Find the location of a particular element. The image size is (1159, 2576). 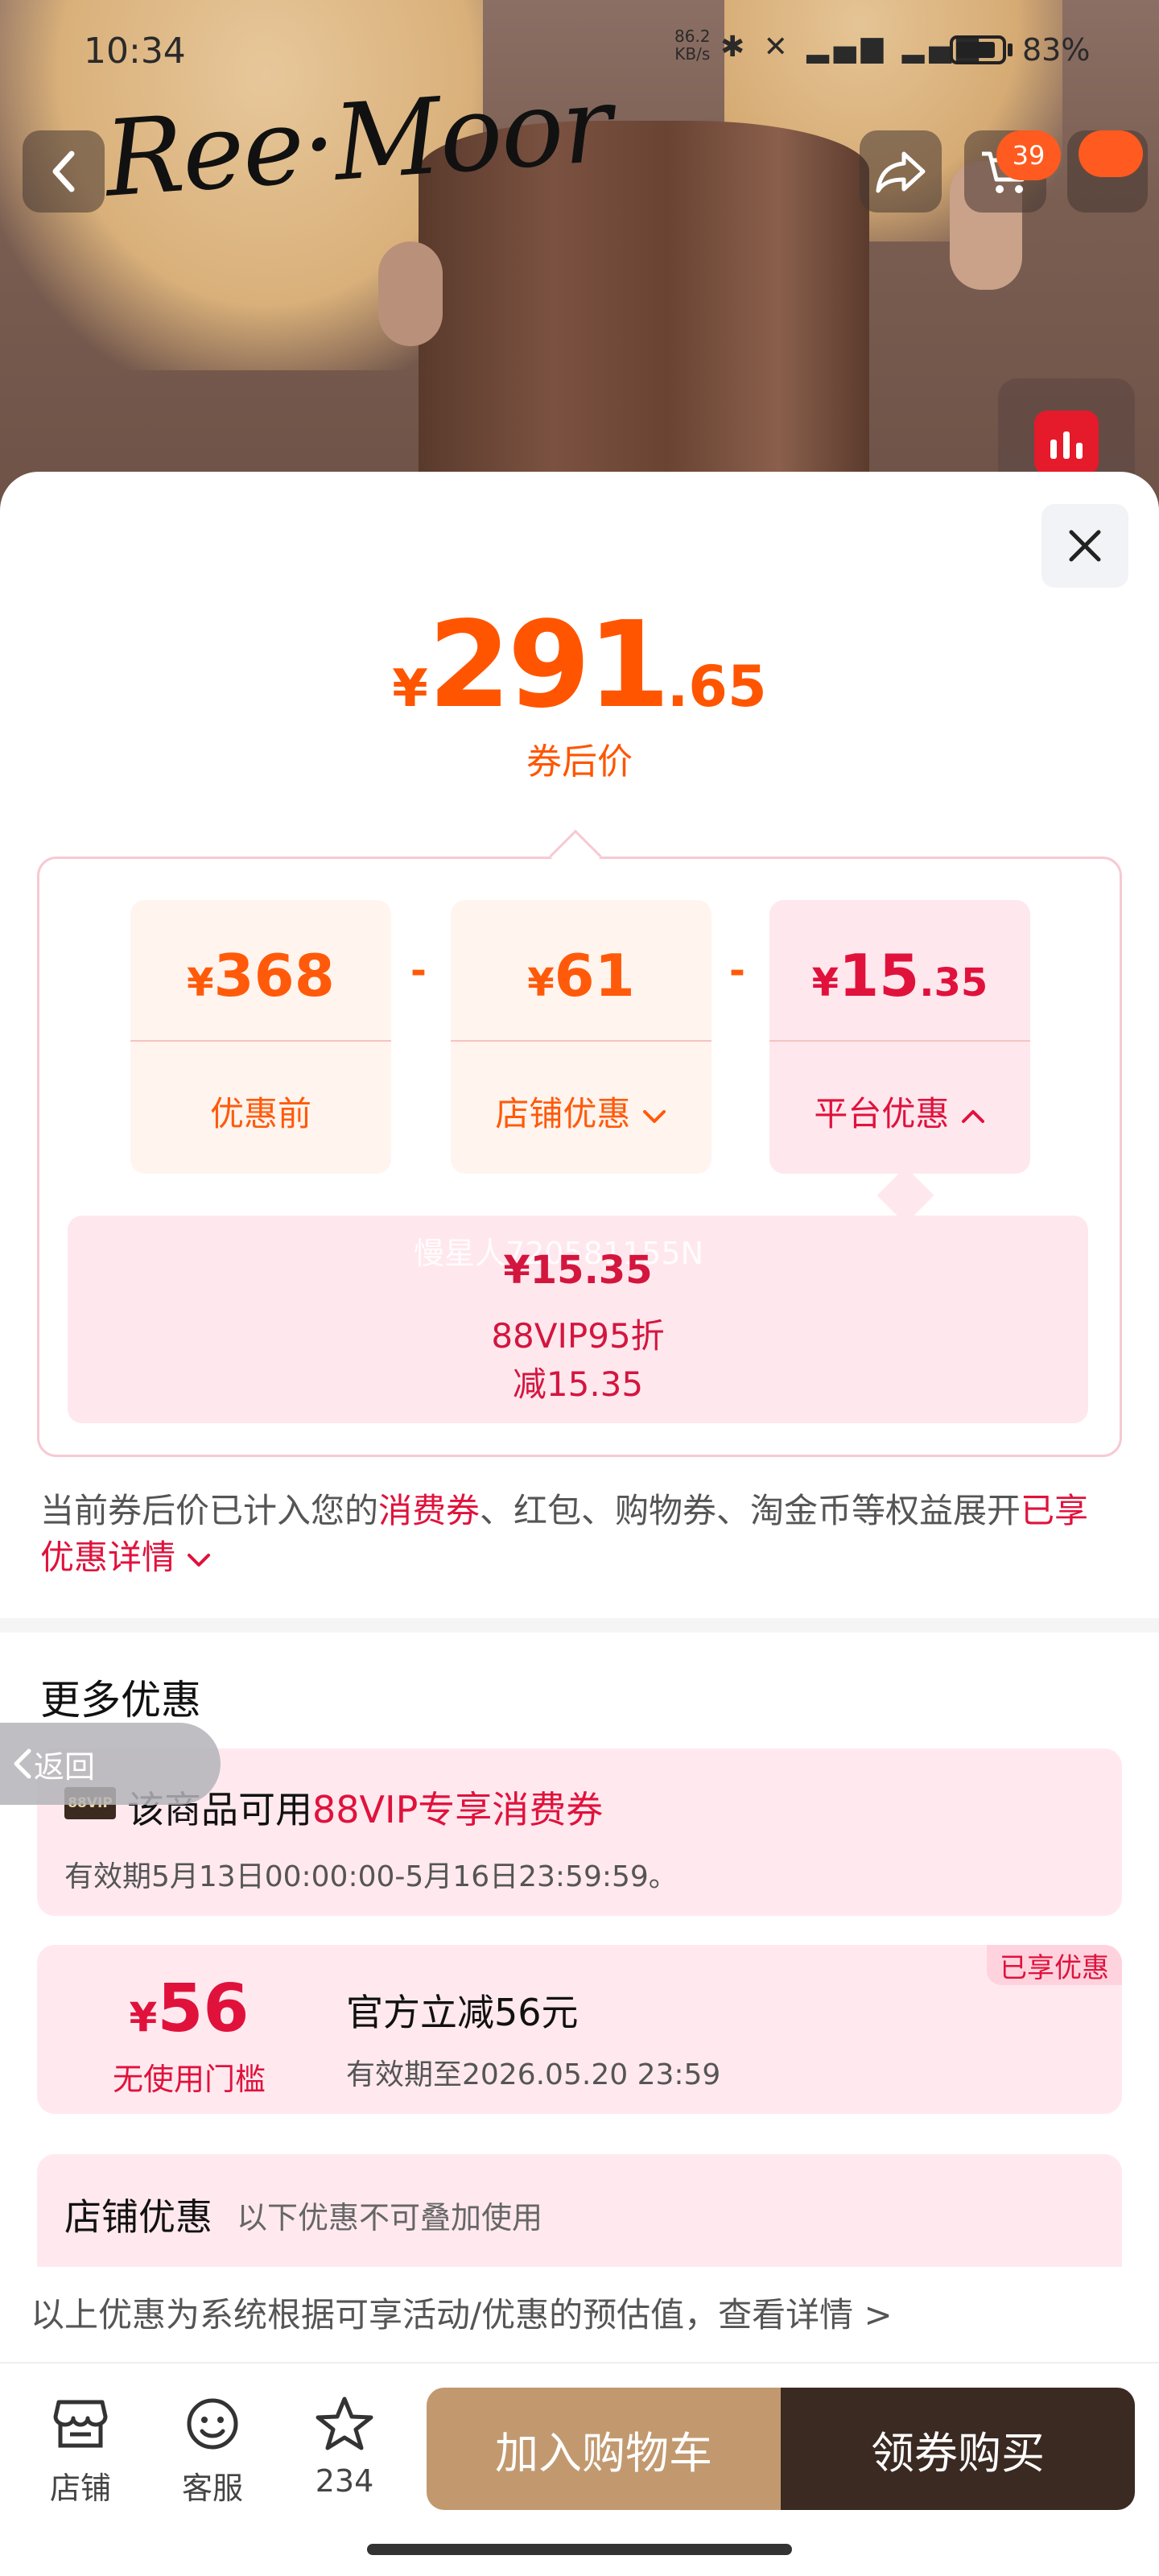

price-decimal: .65 is located at coordinates (716, 687).